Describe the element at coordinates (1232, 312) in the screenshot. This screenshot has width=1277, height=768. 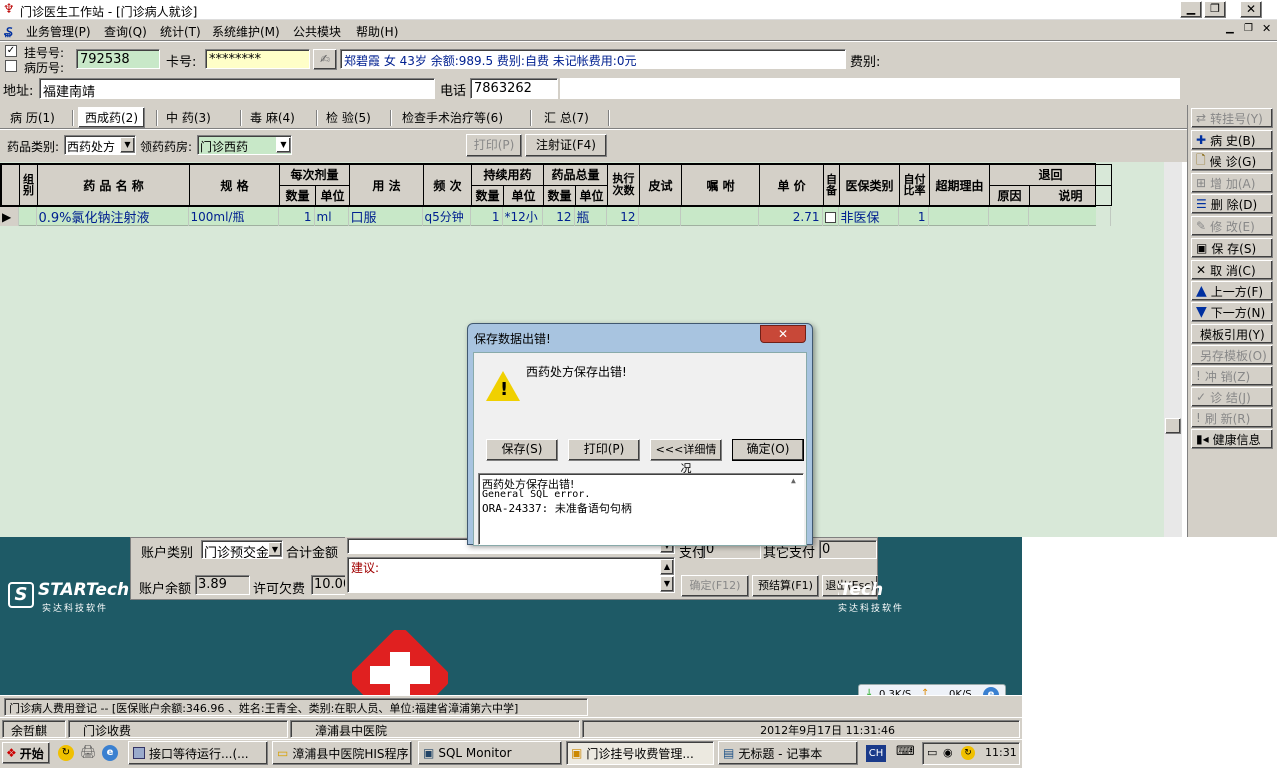
I see `next-prescription-button: ▼ 下一方(N)` at that location.